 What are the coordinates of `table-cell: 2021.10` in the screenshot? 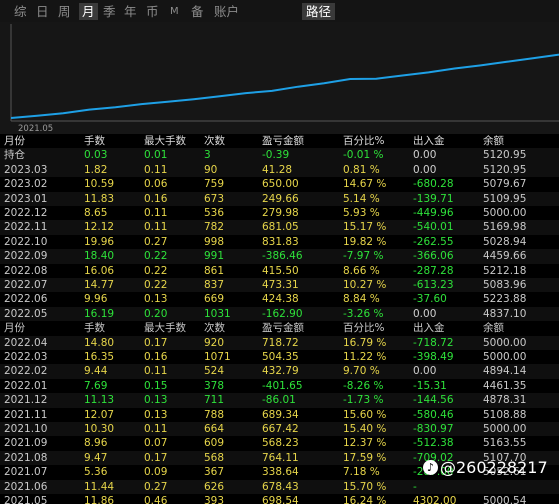 It's located at (26, 429).